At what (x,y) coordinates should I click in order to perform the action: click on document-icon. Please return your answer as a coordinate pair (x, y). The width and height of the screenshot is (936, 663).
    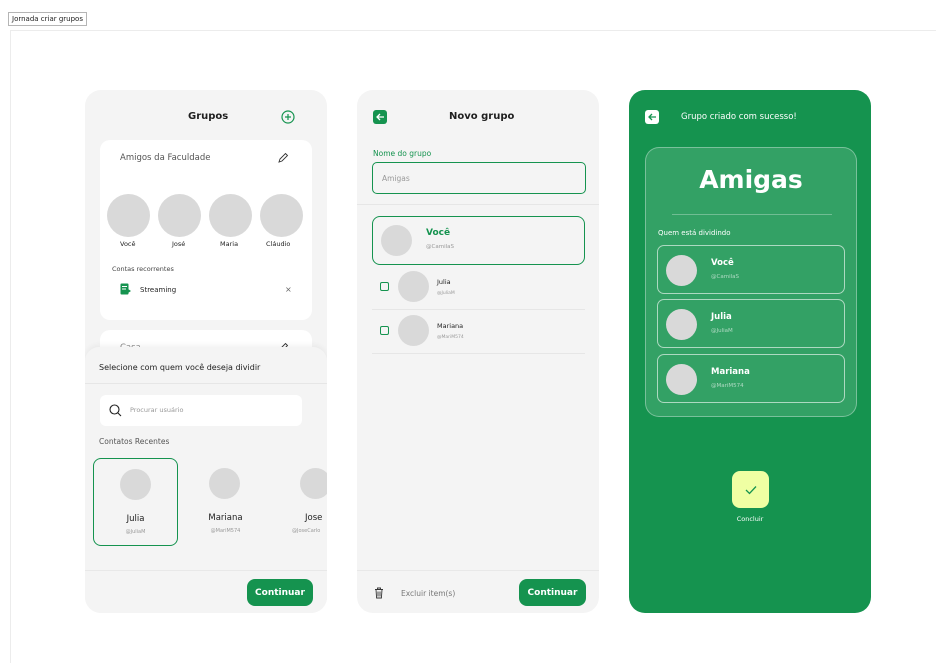
    Looking at the image, I should click on (125, 289).